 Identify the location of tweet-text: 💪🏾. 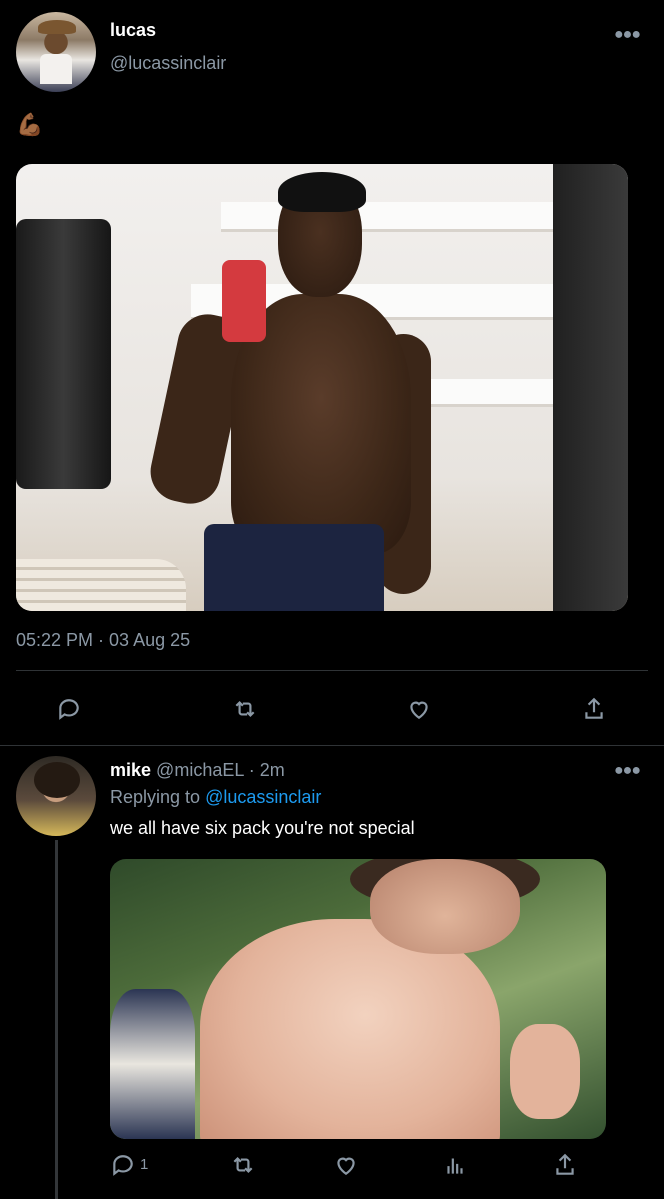
(30, 124).